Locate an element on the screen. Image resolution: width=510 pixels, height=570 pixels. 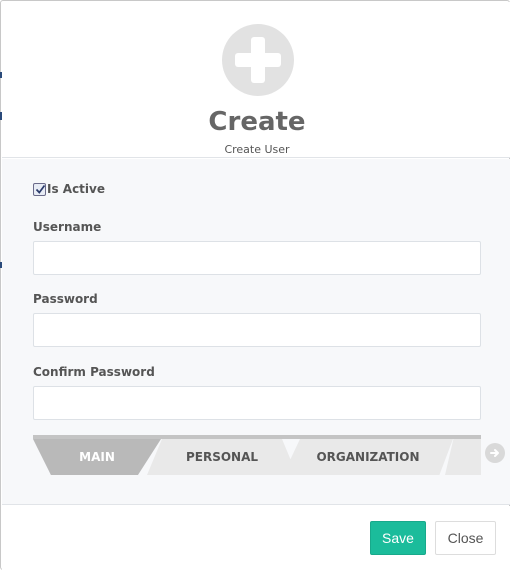
username-input is located at coordinates (257, 258).